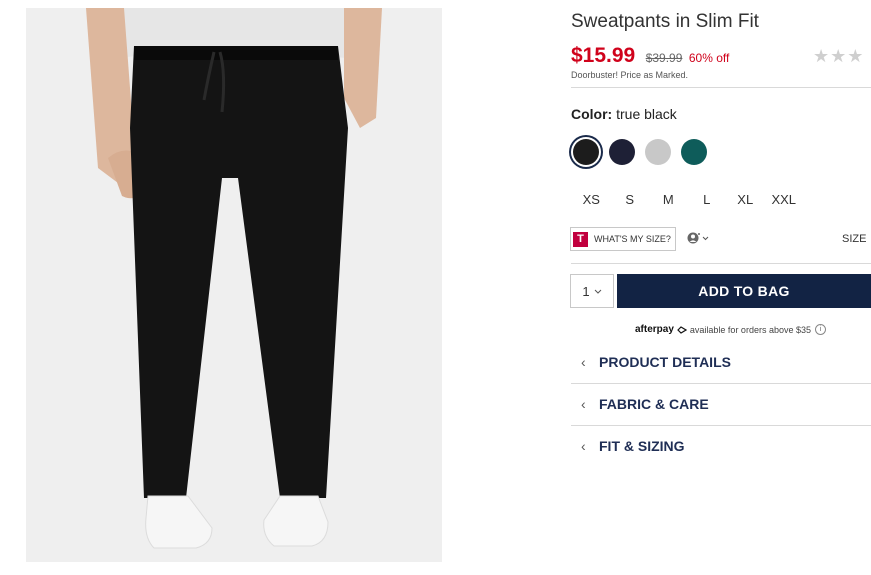 Image resolution: width=871 pixels, height=575 pixels. I want to click on color-selected: true black, so click(646, 114).